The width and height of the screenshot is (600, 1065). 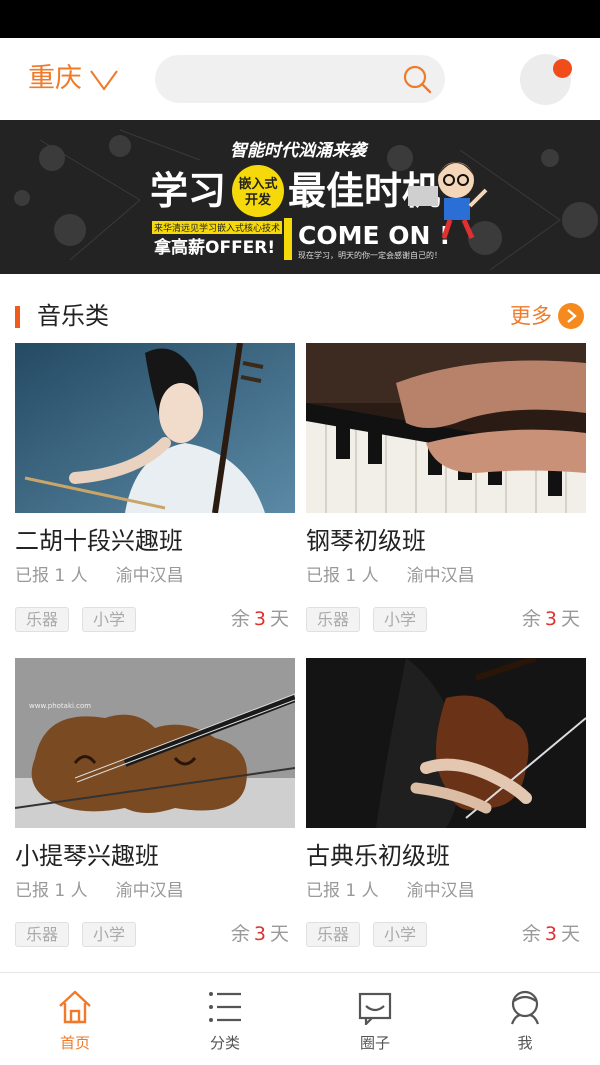 What do you see at coordinates (417, 79) in the screenshot?
I see `search-icon` at bounding box center [417, 79].